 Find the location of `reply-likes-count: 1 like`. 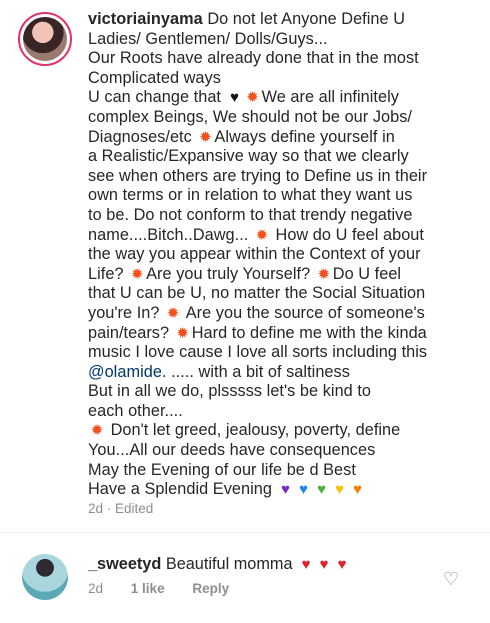

reply-likes-count: 1 like is located at coordinates (148, 588).